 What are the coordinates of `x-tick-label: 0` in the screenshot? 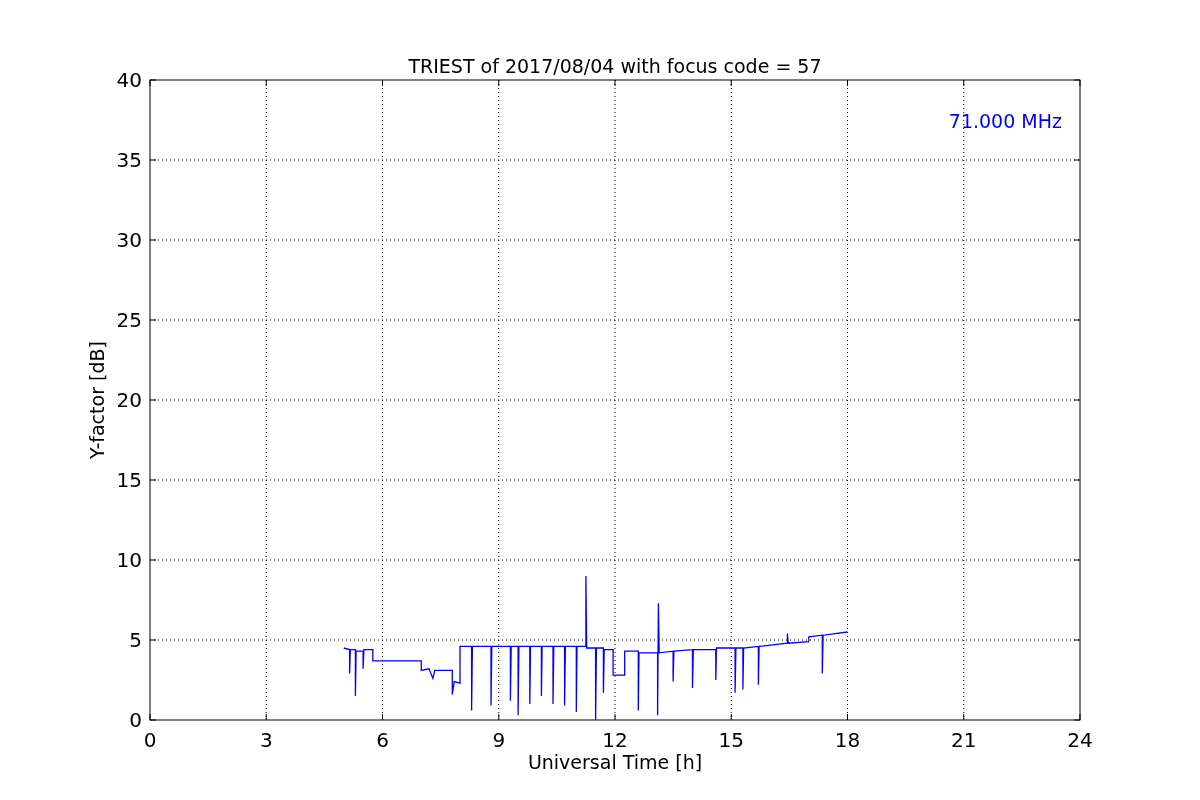 It's located at (150, 740).